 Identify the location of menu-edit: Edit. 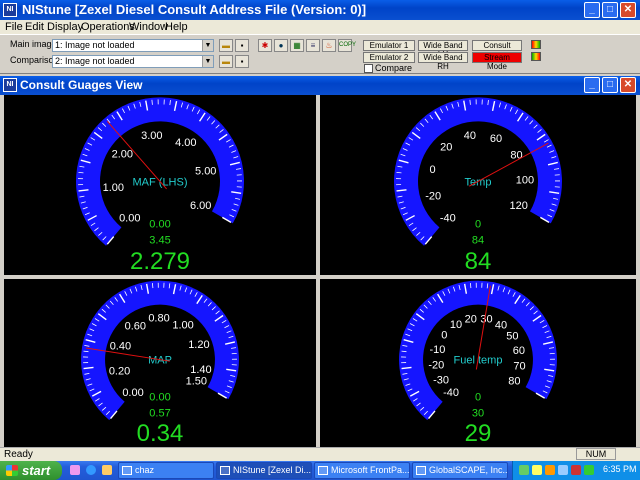
(34, 27).